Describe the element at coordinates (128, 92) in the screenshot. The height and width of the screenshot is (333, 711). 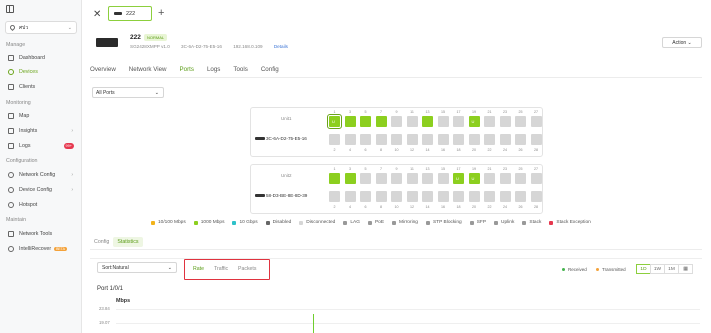
I see `ports-filter-select: All Ports ⌄` at that location.